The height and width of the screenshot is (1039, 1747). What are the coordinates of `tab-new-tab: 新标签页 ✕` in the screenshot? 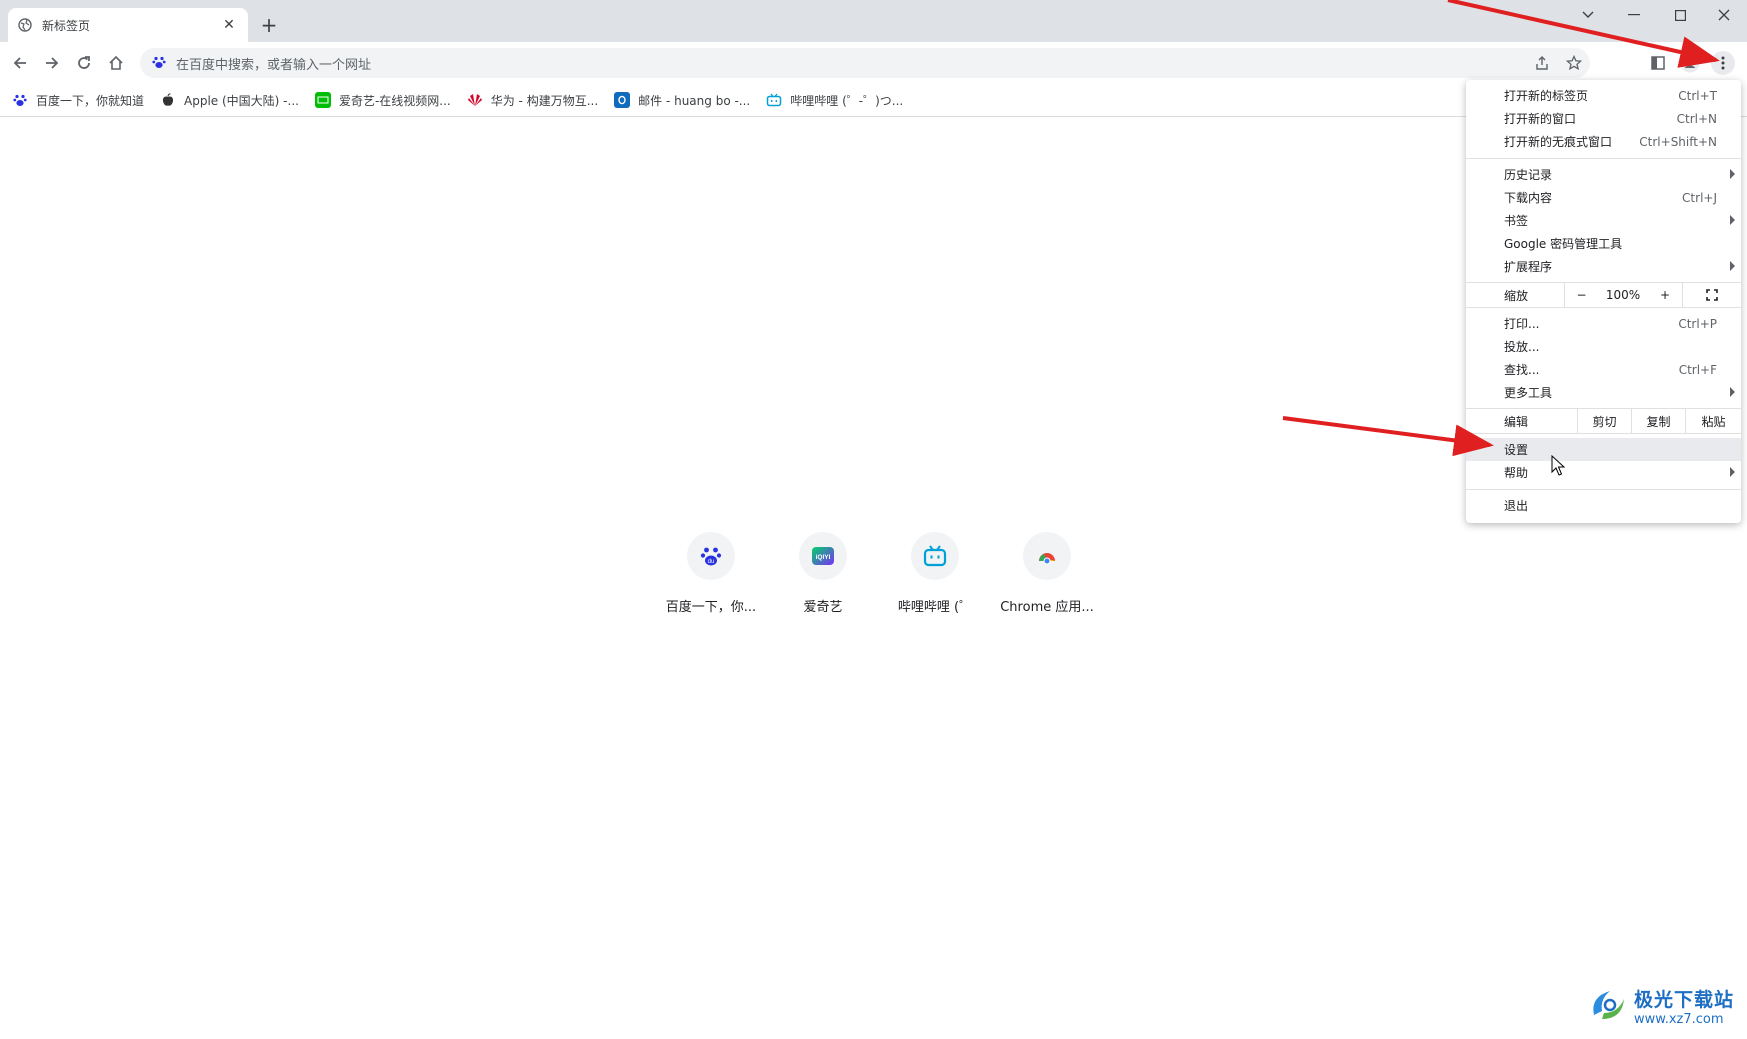 It's located at (128, 25).